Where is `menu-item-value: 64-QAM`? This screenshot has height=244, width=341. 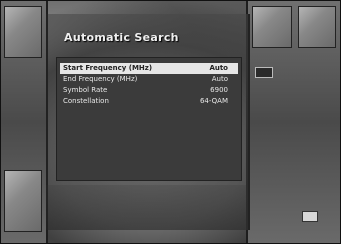 menu-item-value: 64-QAM is located at coordinates (213, 101).